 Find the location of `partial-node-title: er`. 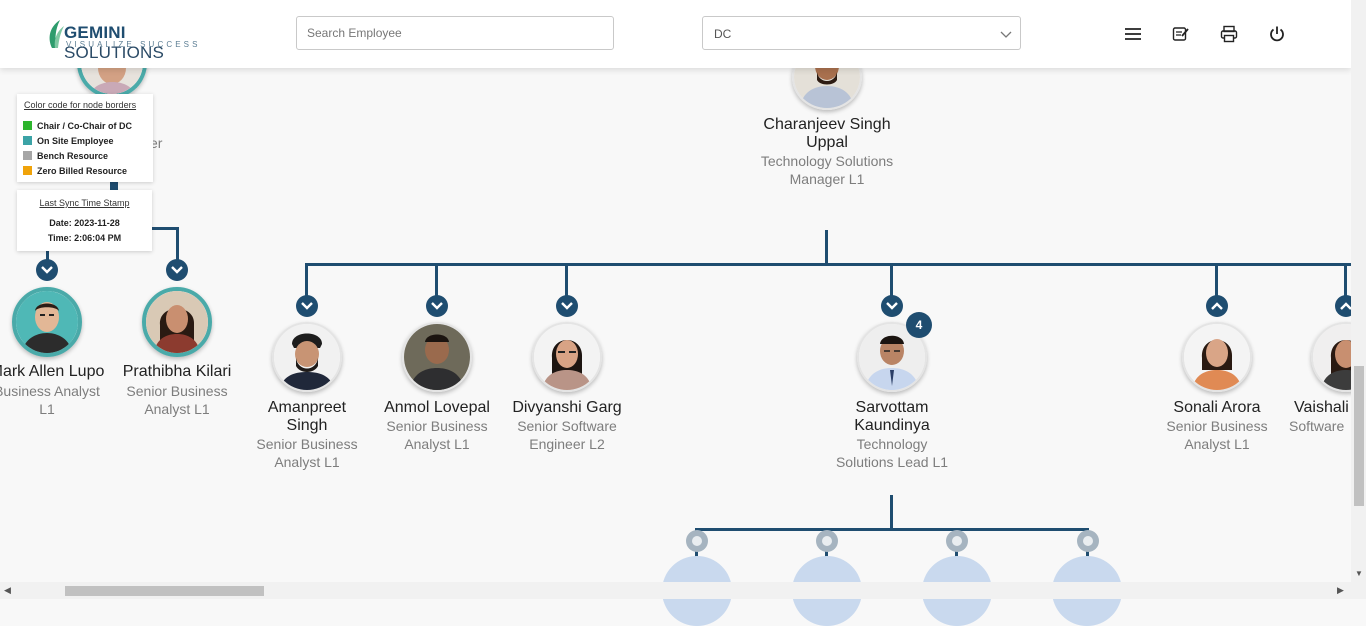

partial-node-title: er is located at coordinates (156, 143).